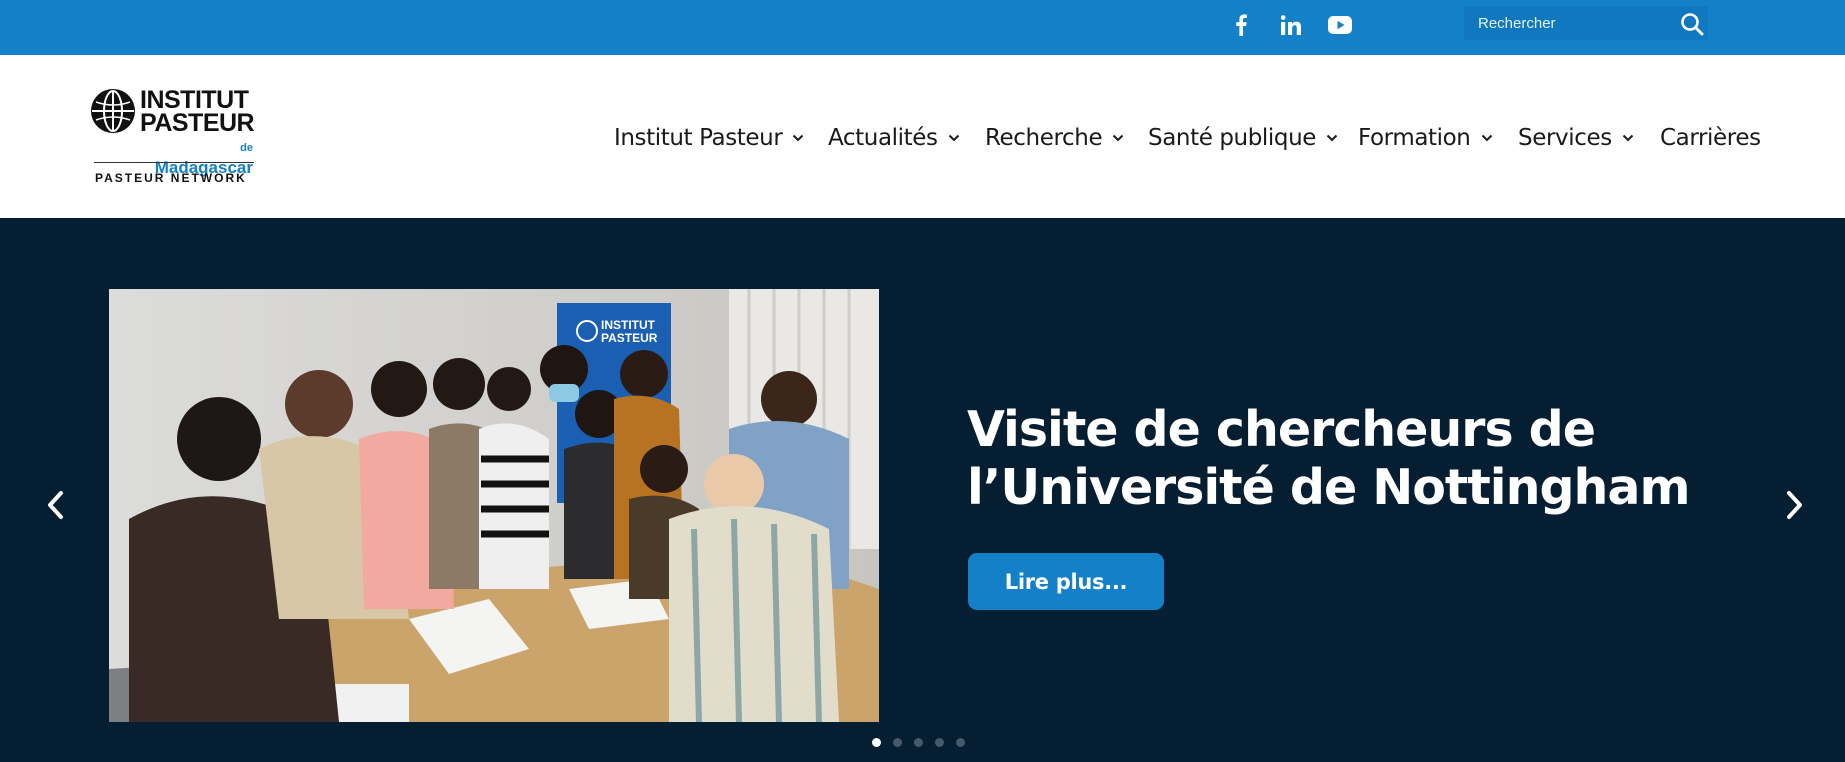 Image resolution: width=1845 pixels, height=762 pixels. What do you see at coordinates (1414, 138) in the screenshot?
I see `nav-label: Formation` at bounding box center [1414, 138].